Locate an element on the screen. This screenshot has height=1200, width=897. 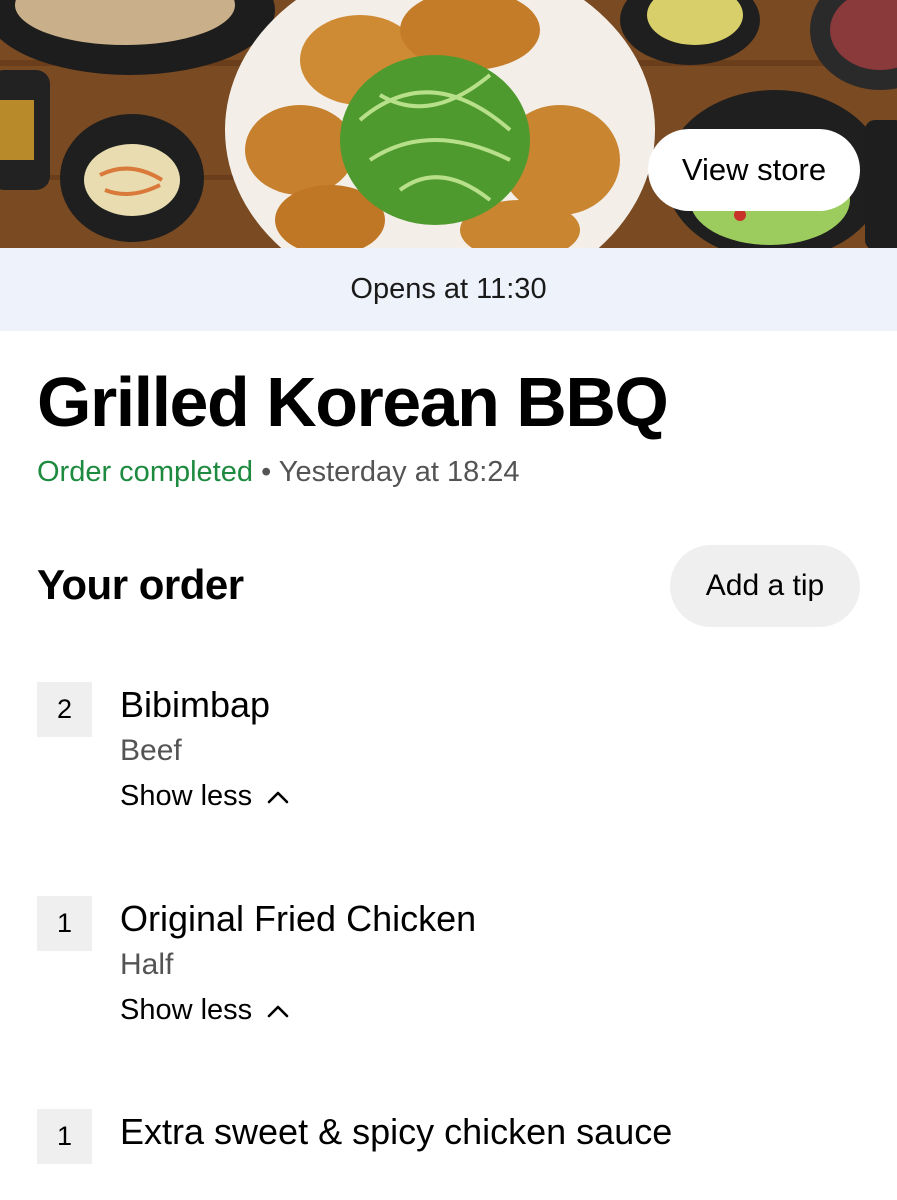
item-name: Bibimbap is located at coordinates (195, 704).